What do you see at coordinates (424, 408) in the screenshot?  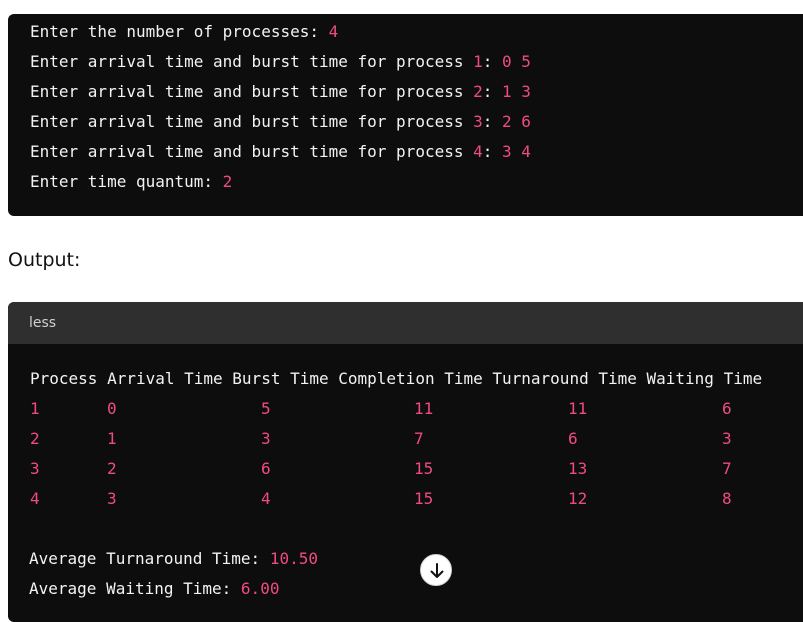 I see `cell-completion: 11` at bounding box center [424, 408].